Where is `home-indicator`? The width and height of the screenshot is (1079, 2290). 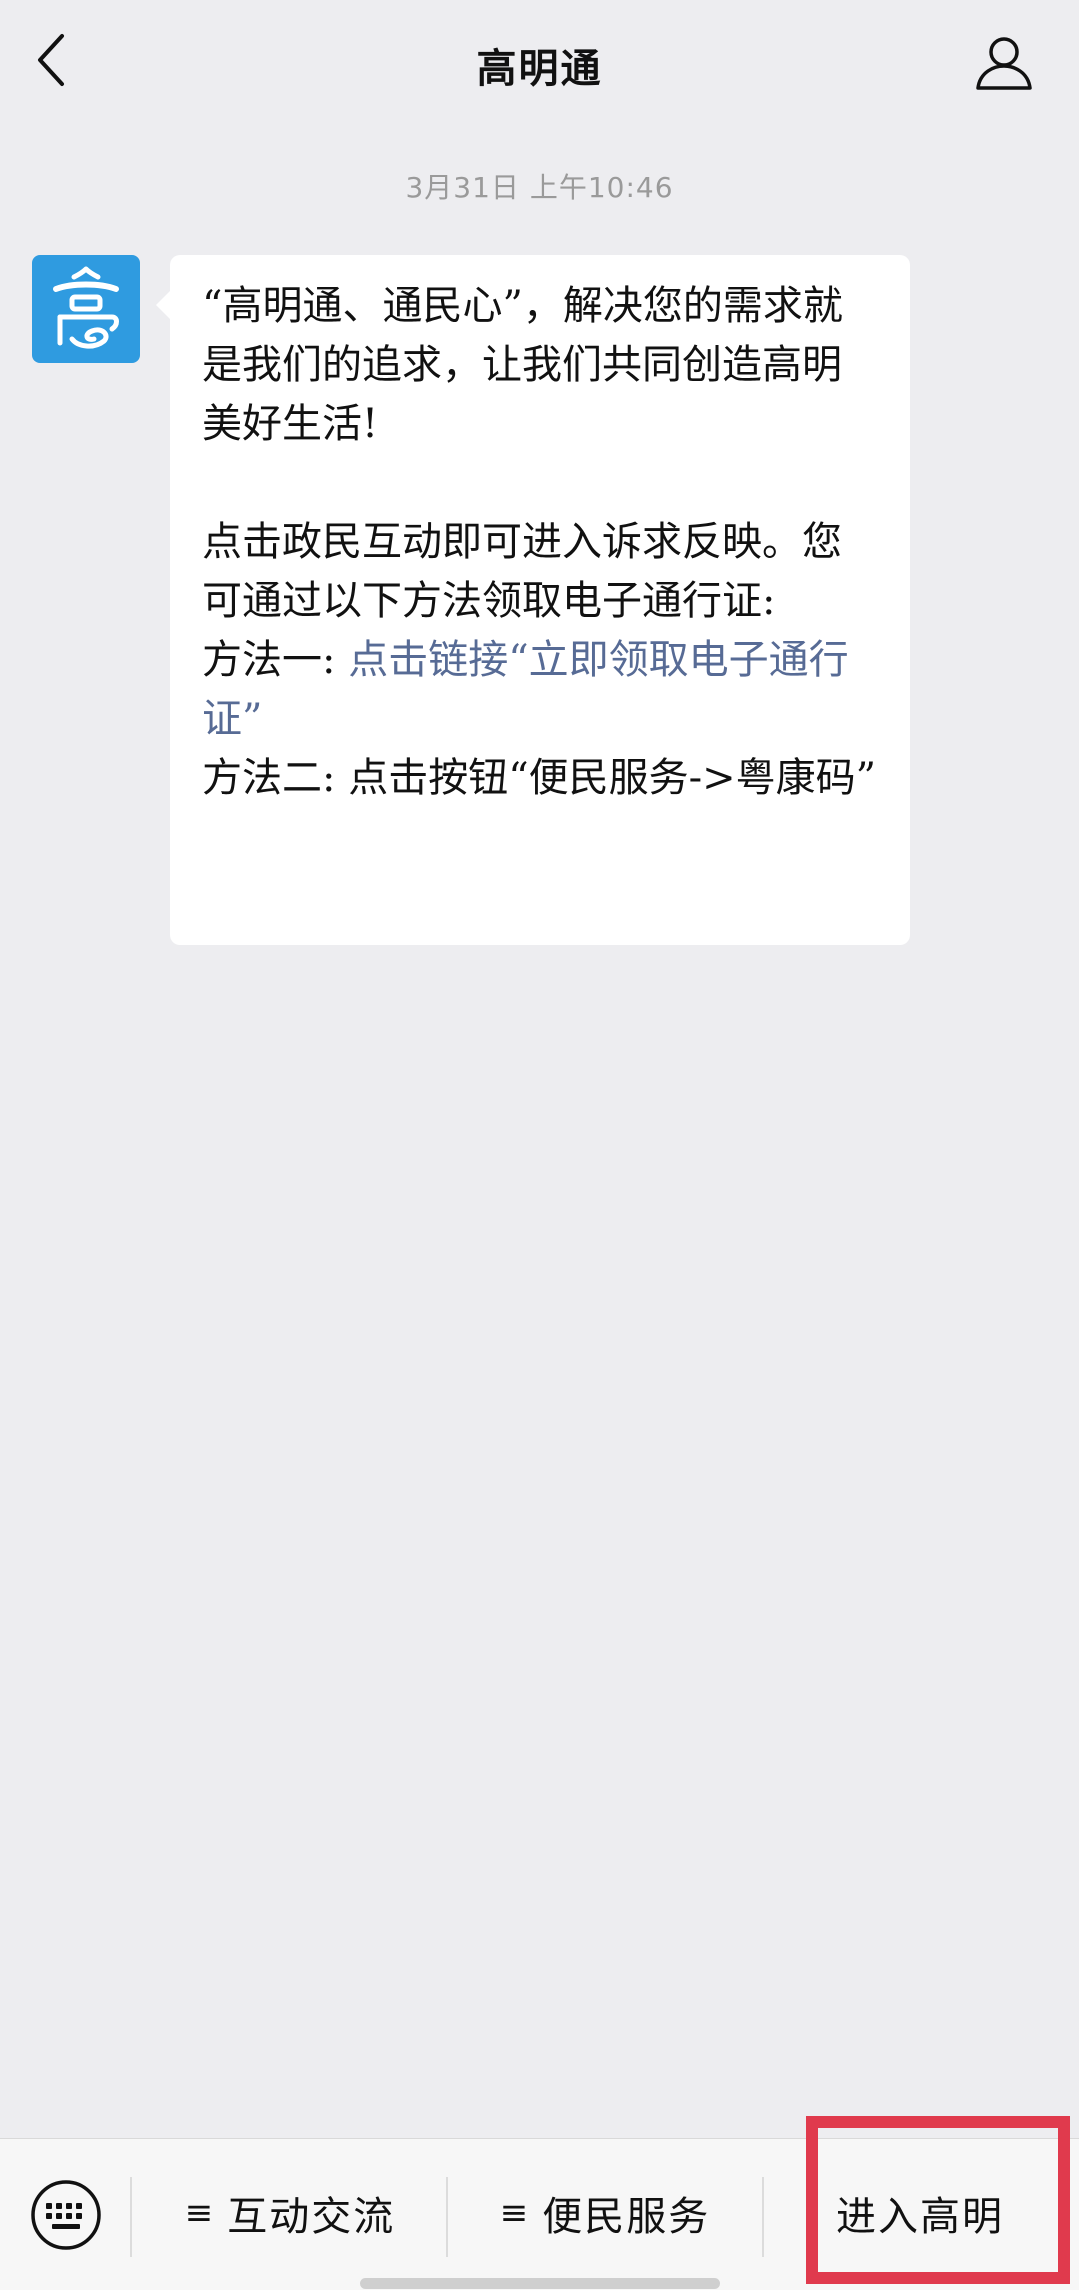
home-indicator is located at coordinates (540, 2283).